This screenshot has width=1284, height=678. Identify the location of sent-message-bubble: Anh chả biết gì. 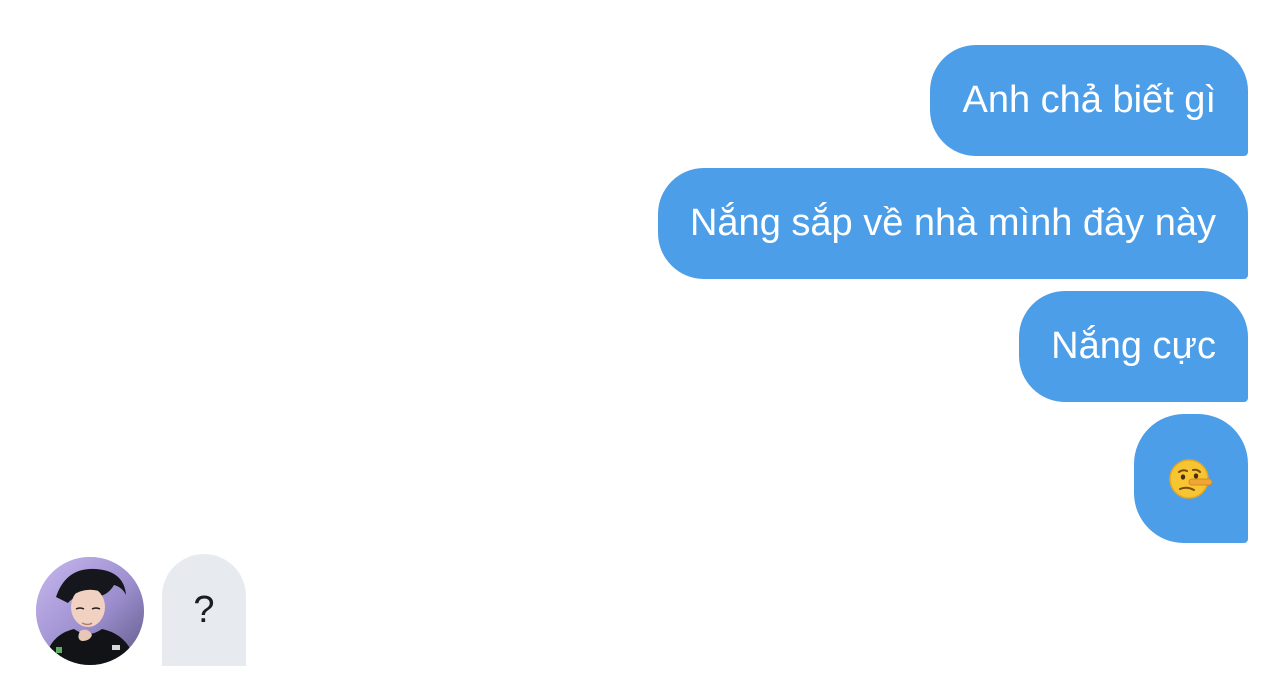
(1089, 100).